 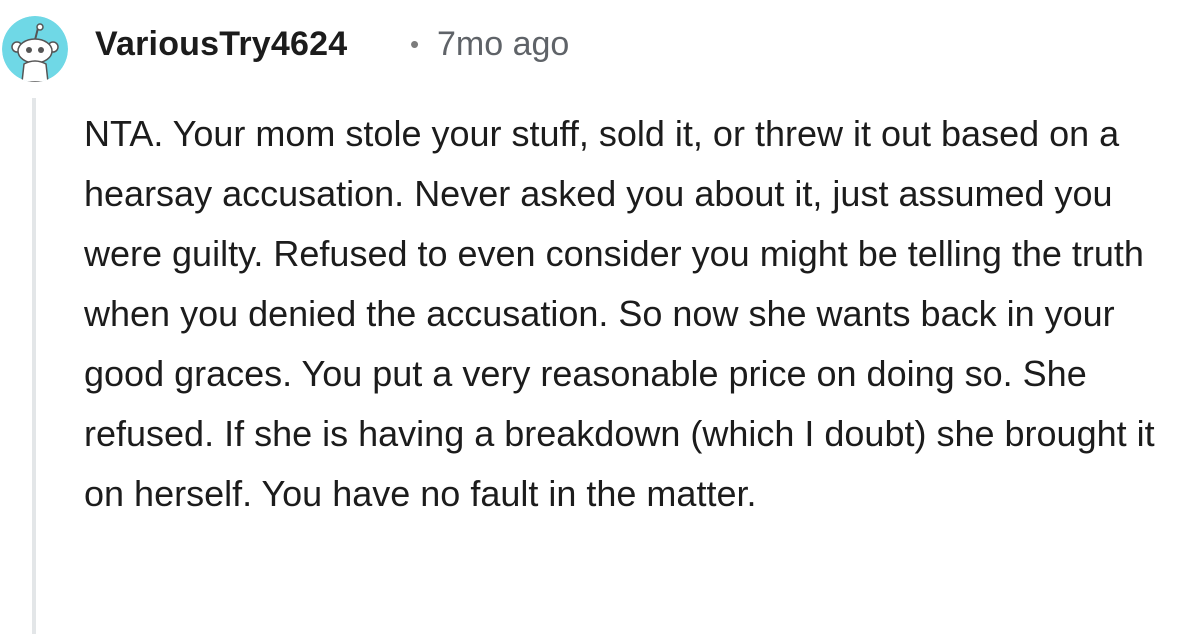 I want to click on thread-collapse-line, so click(x=34, y=366).